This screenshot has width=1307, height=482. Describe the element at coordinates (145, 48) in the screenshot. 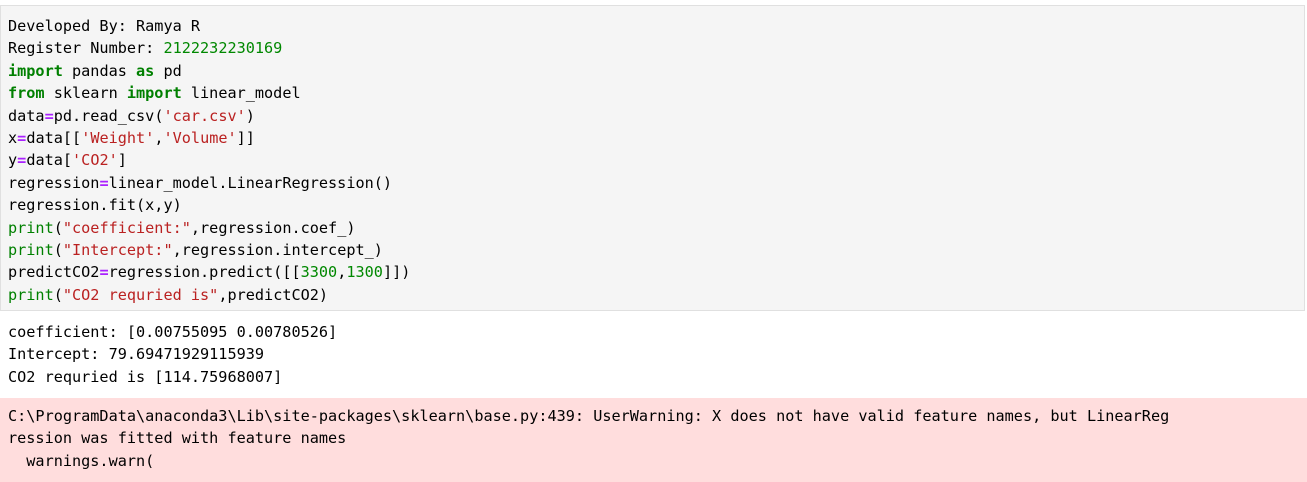

I see `code-line: Register Number: 2122232230169` at that location.